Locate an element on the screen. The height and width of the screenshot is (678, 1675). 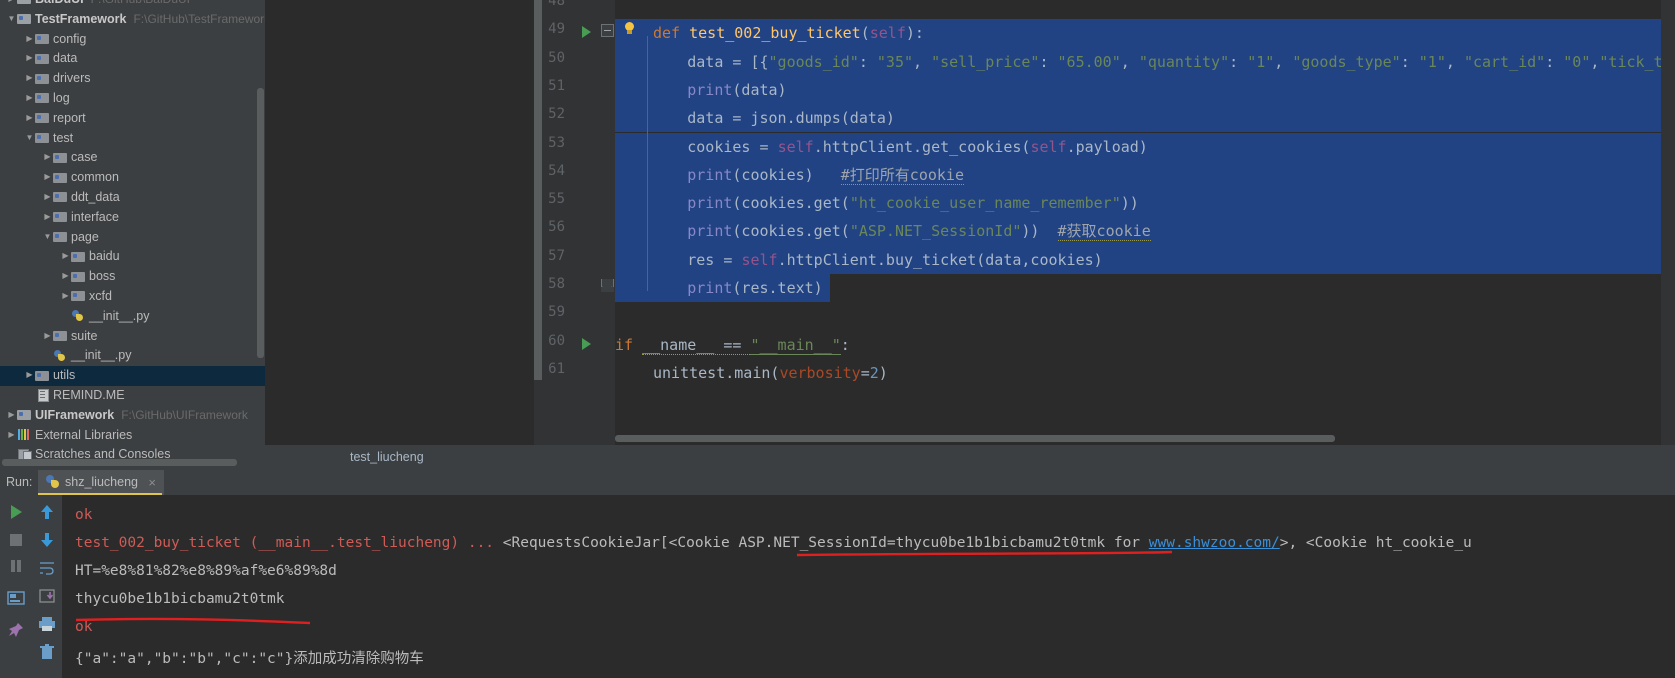
tree-item-report: ▶ report is located at coordinates (132, 119).